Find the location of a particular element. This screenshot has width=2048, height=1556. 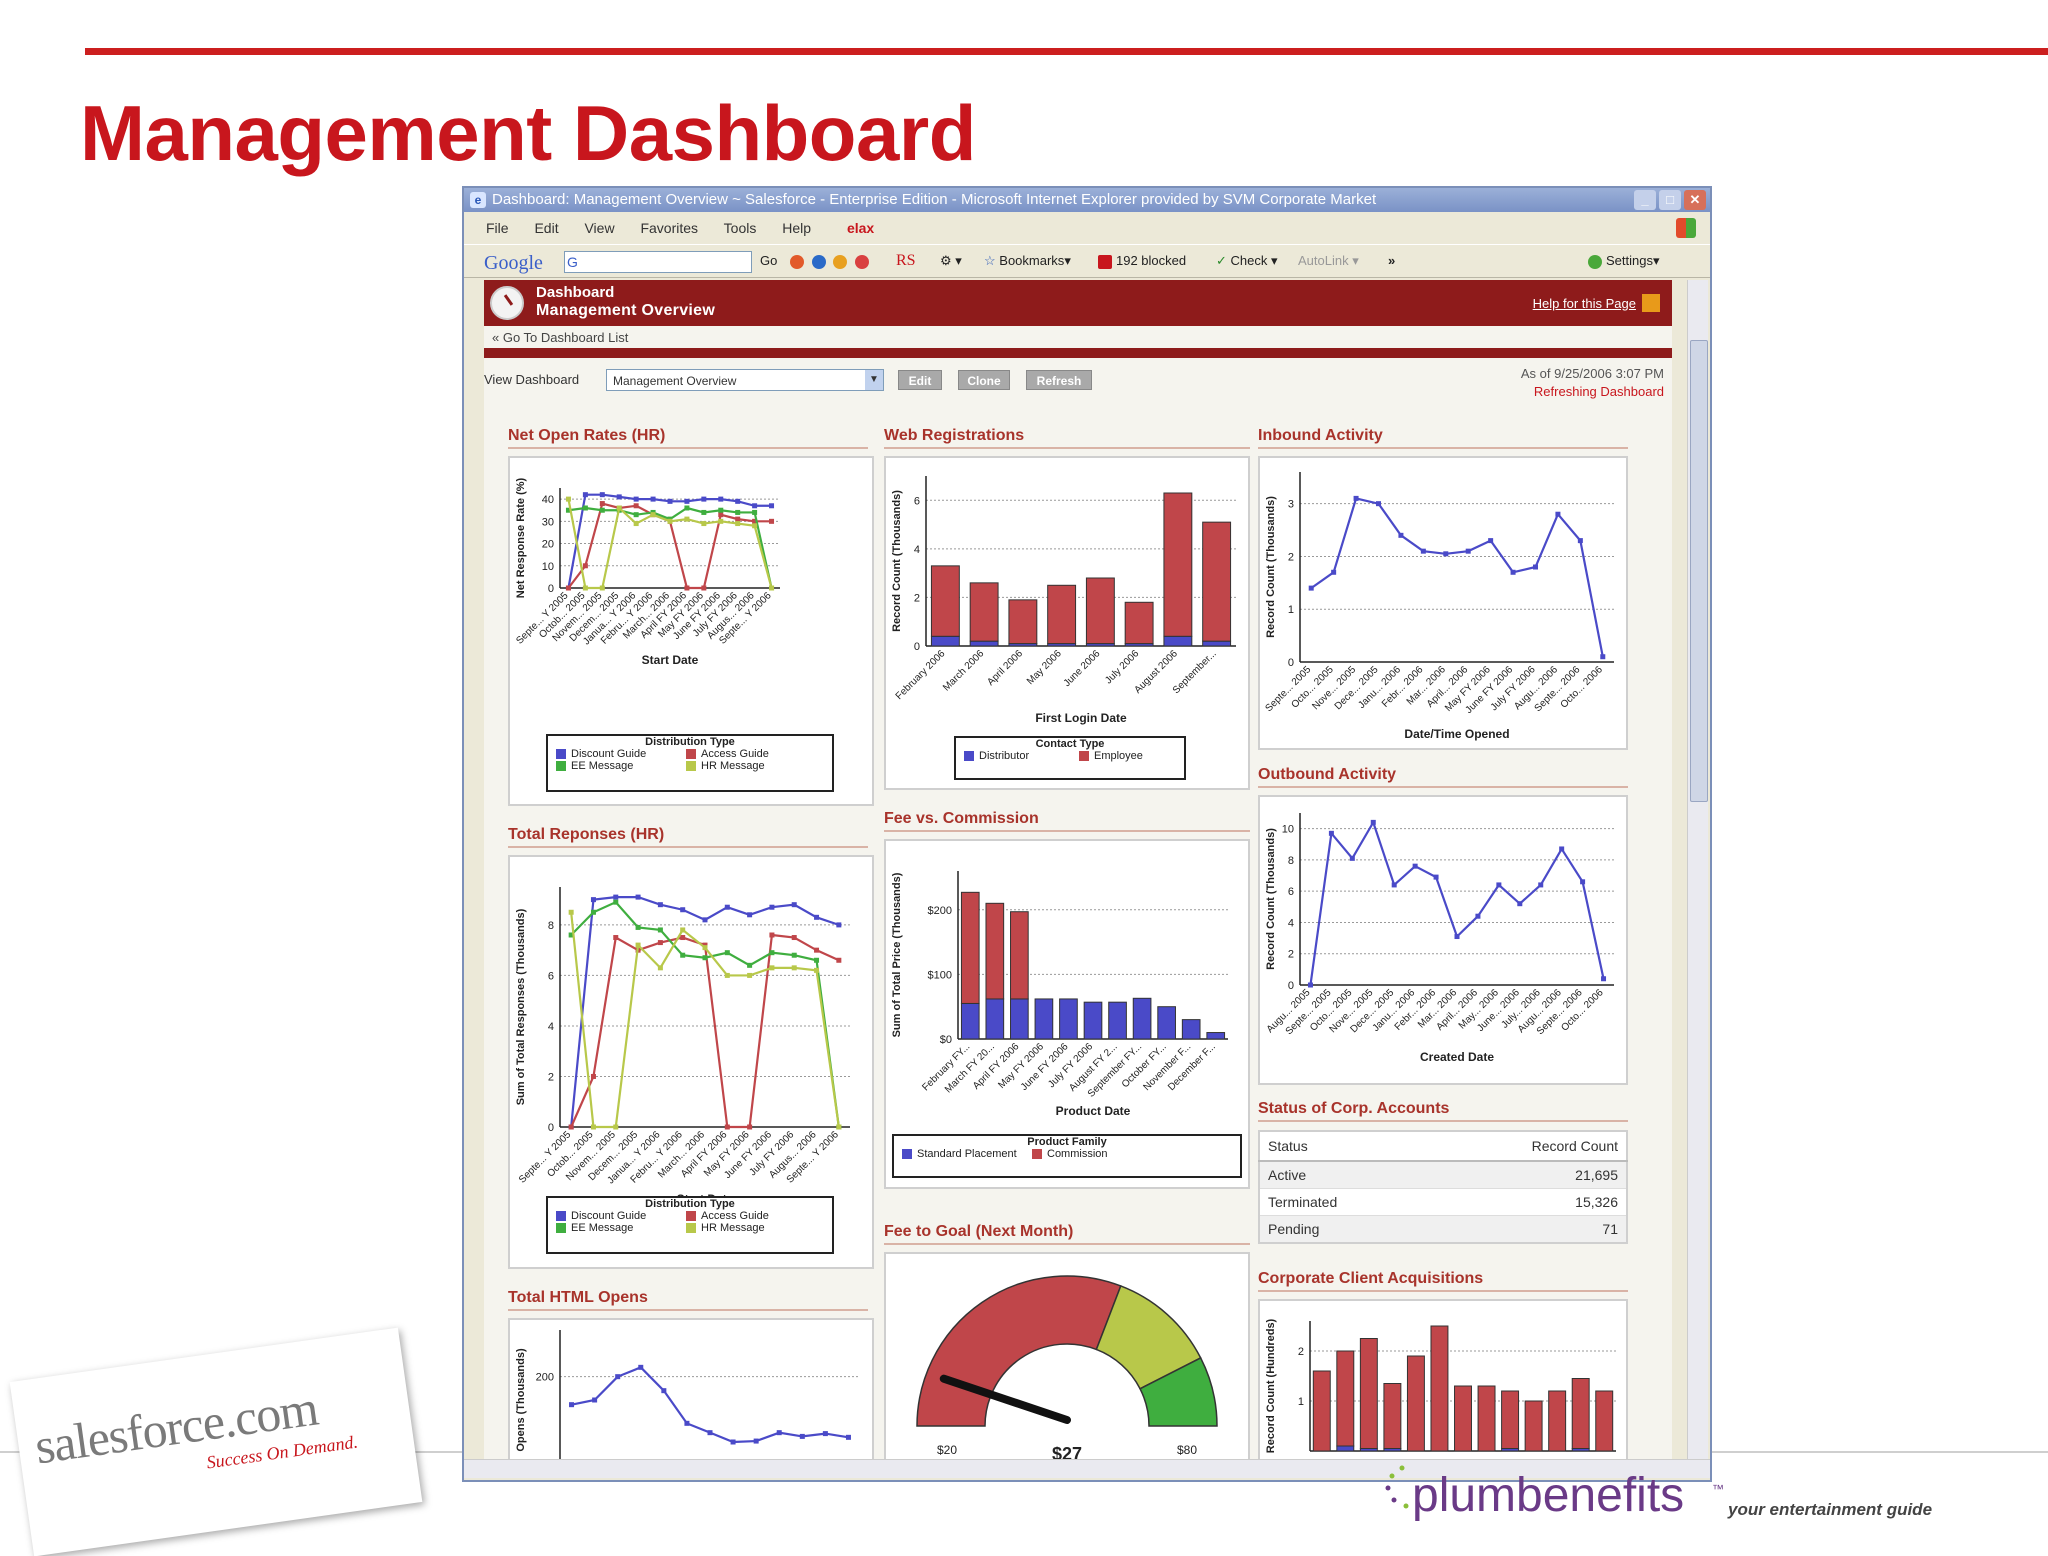

y-tick-label: 10 is located at coordinates (548, 567).